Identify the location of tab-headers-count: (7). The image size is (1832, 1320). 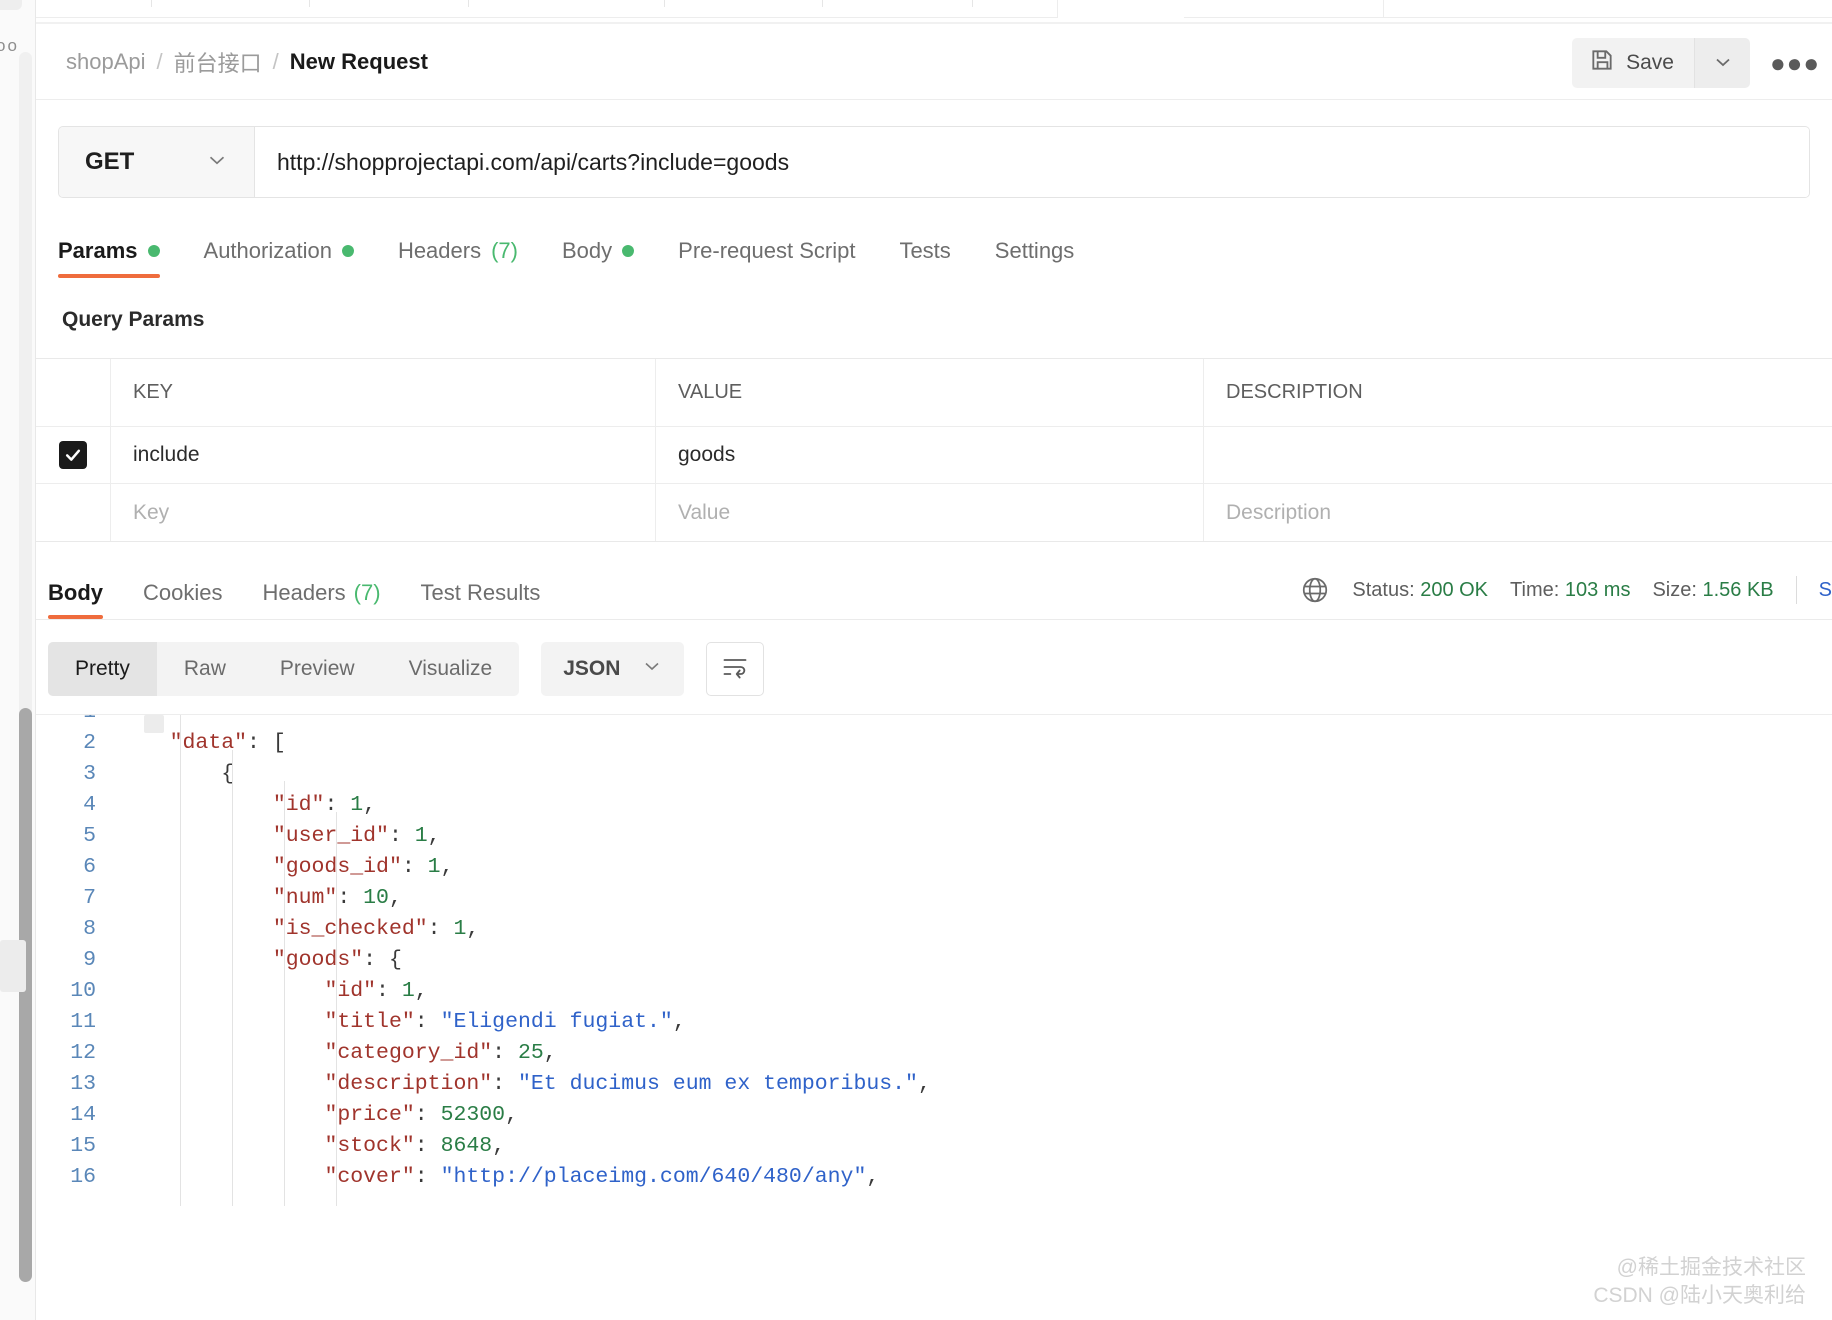
(504, 250).